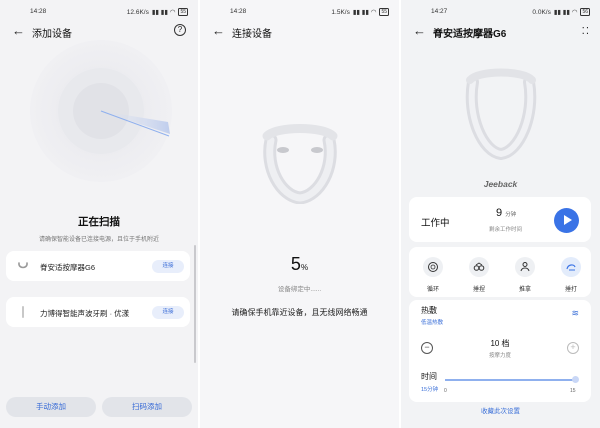 This screenshot has height=428, width=600. What do you see at coordinates (478, 290) in the screenshot?
I see `mode-label: 捶捏` at bounding box center [478, 290].